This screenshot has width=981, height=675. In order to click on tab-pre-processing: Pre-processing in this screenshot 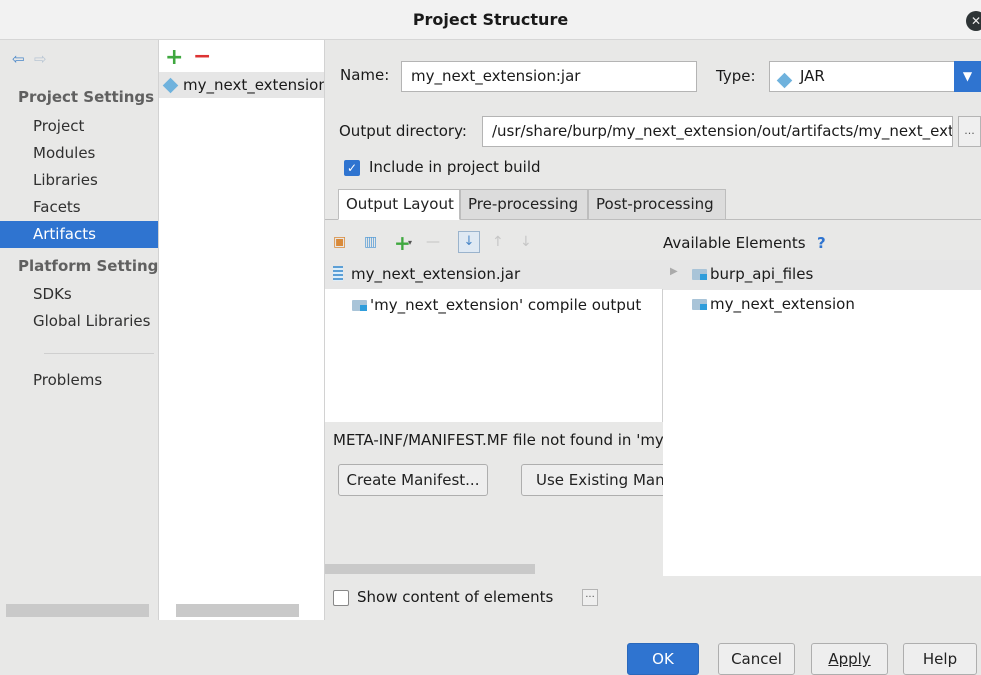, I will do `click(524, 204)`.